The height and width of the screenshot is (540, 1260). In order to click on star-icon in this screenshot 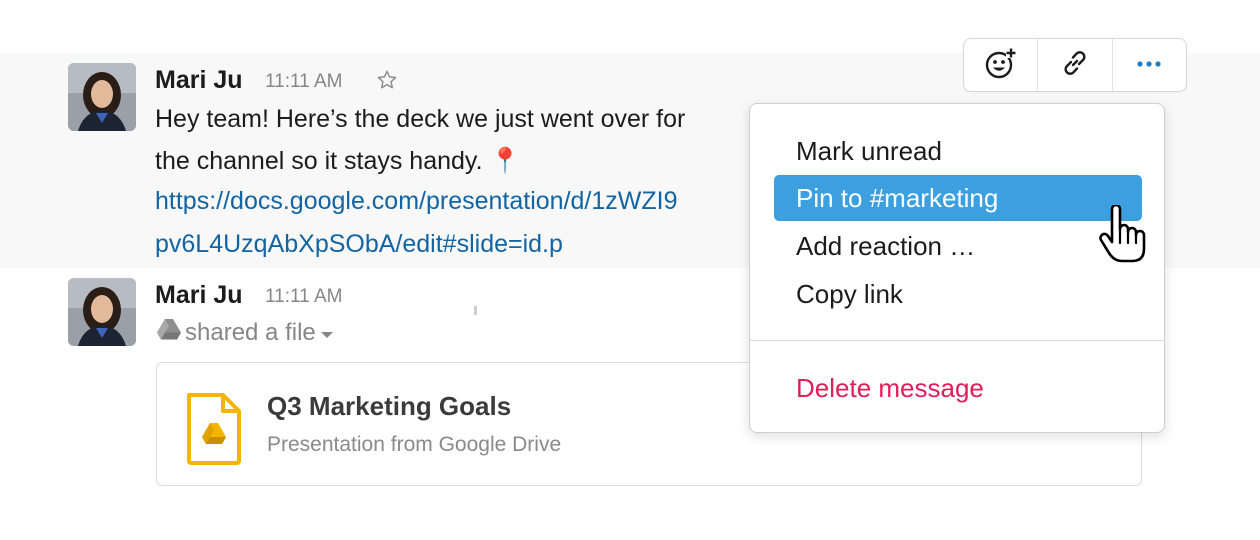, I will do `click(387, 82)`.